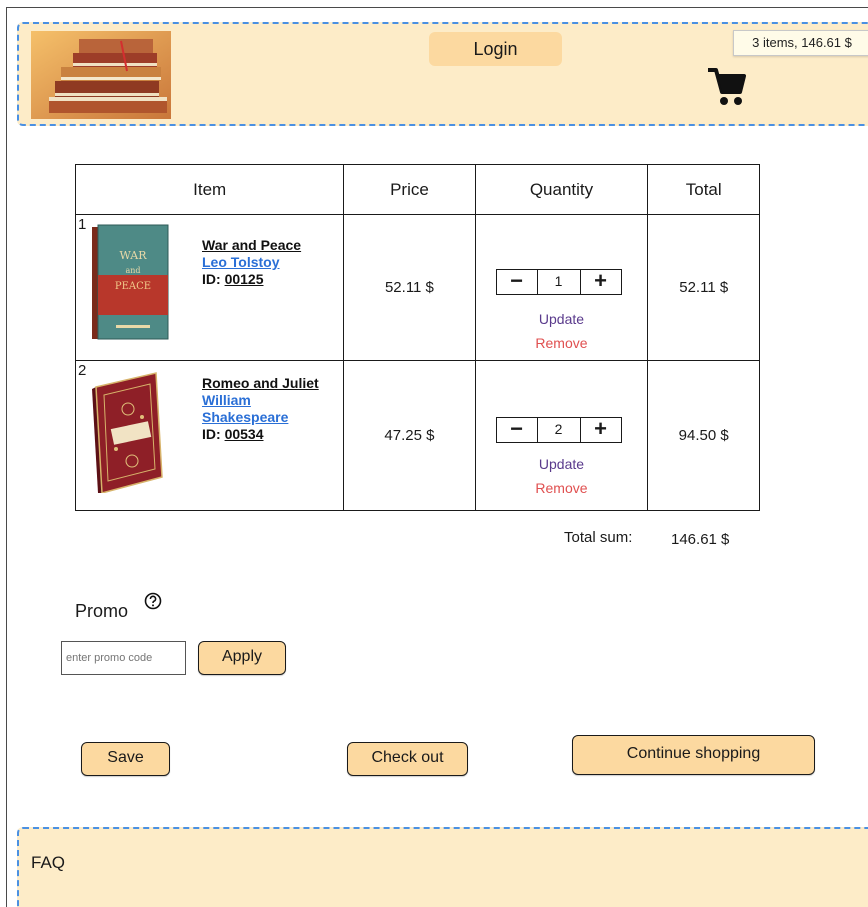 Image resolution: width=868 pixels, height=907 pixels. I want to click on quantity-cell: − 1 + Update Remove, so click(561, 287).